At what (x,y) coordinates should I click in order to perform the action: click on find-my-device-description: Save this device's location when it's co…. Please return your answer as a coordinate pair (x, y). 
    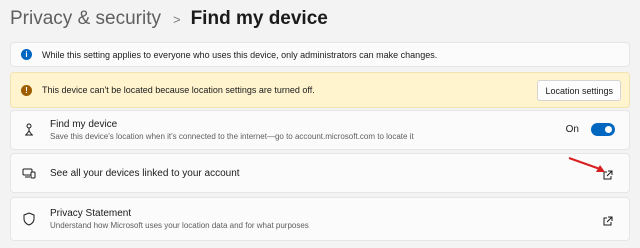
    Looking at the image, I should click on (232, 136).